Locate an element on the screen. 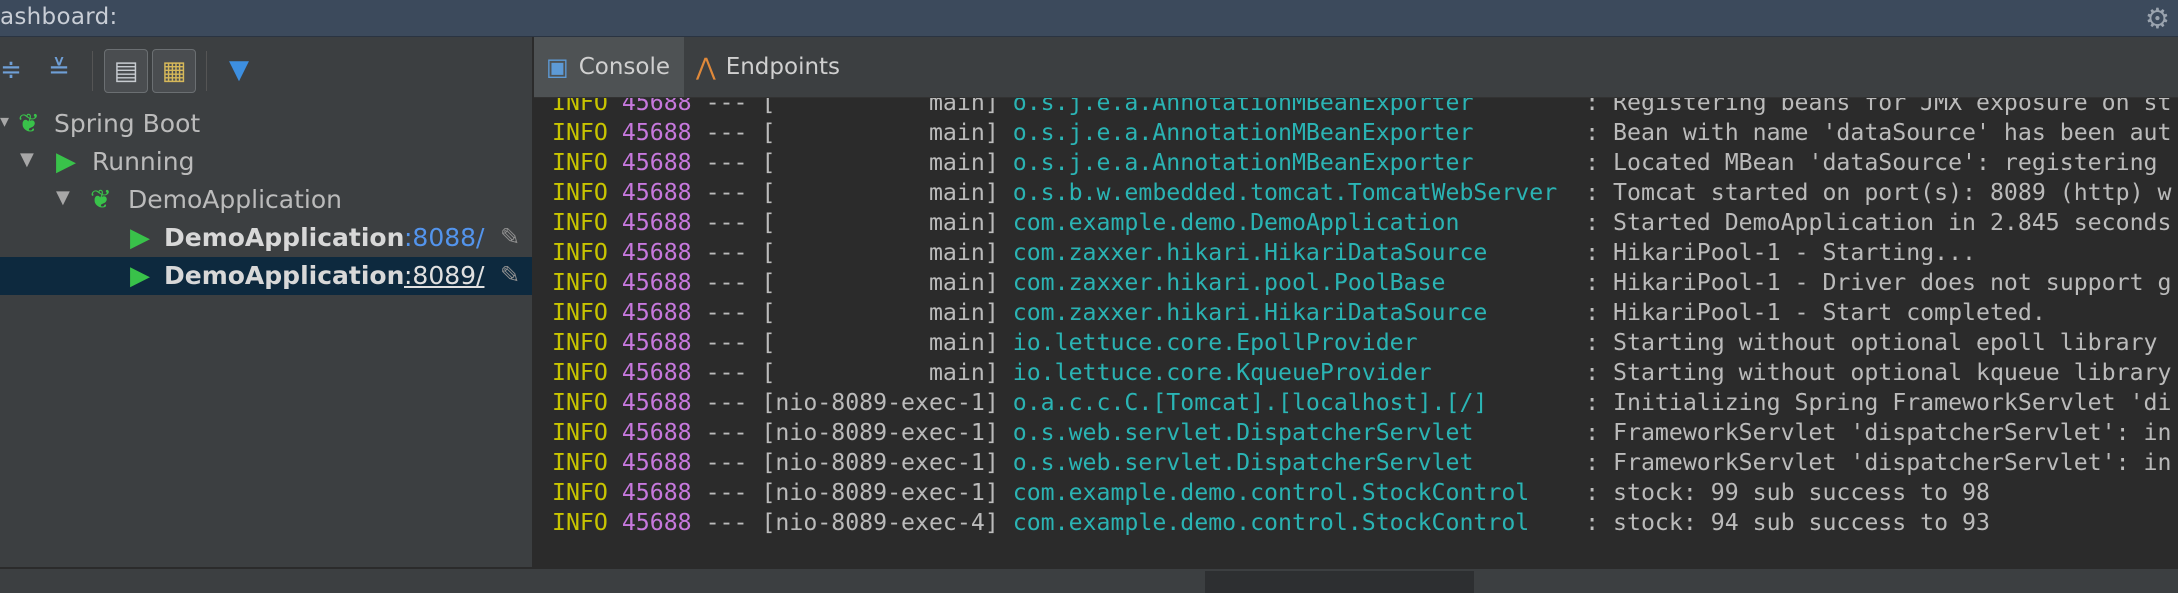 The image size is (2178, 593). tab-console: ▣ Console is located at coordinates (609, 67).